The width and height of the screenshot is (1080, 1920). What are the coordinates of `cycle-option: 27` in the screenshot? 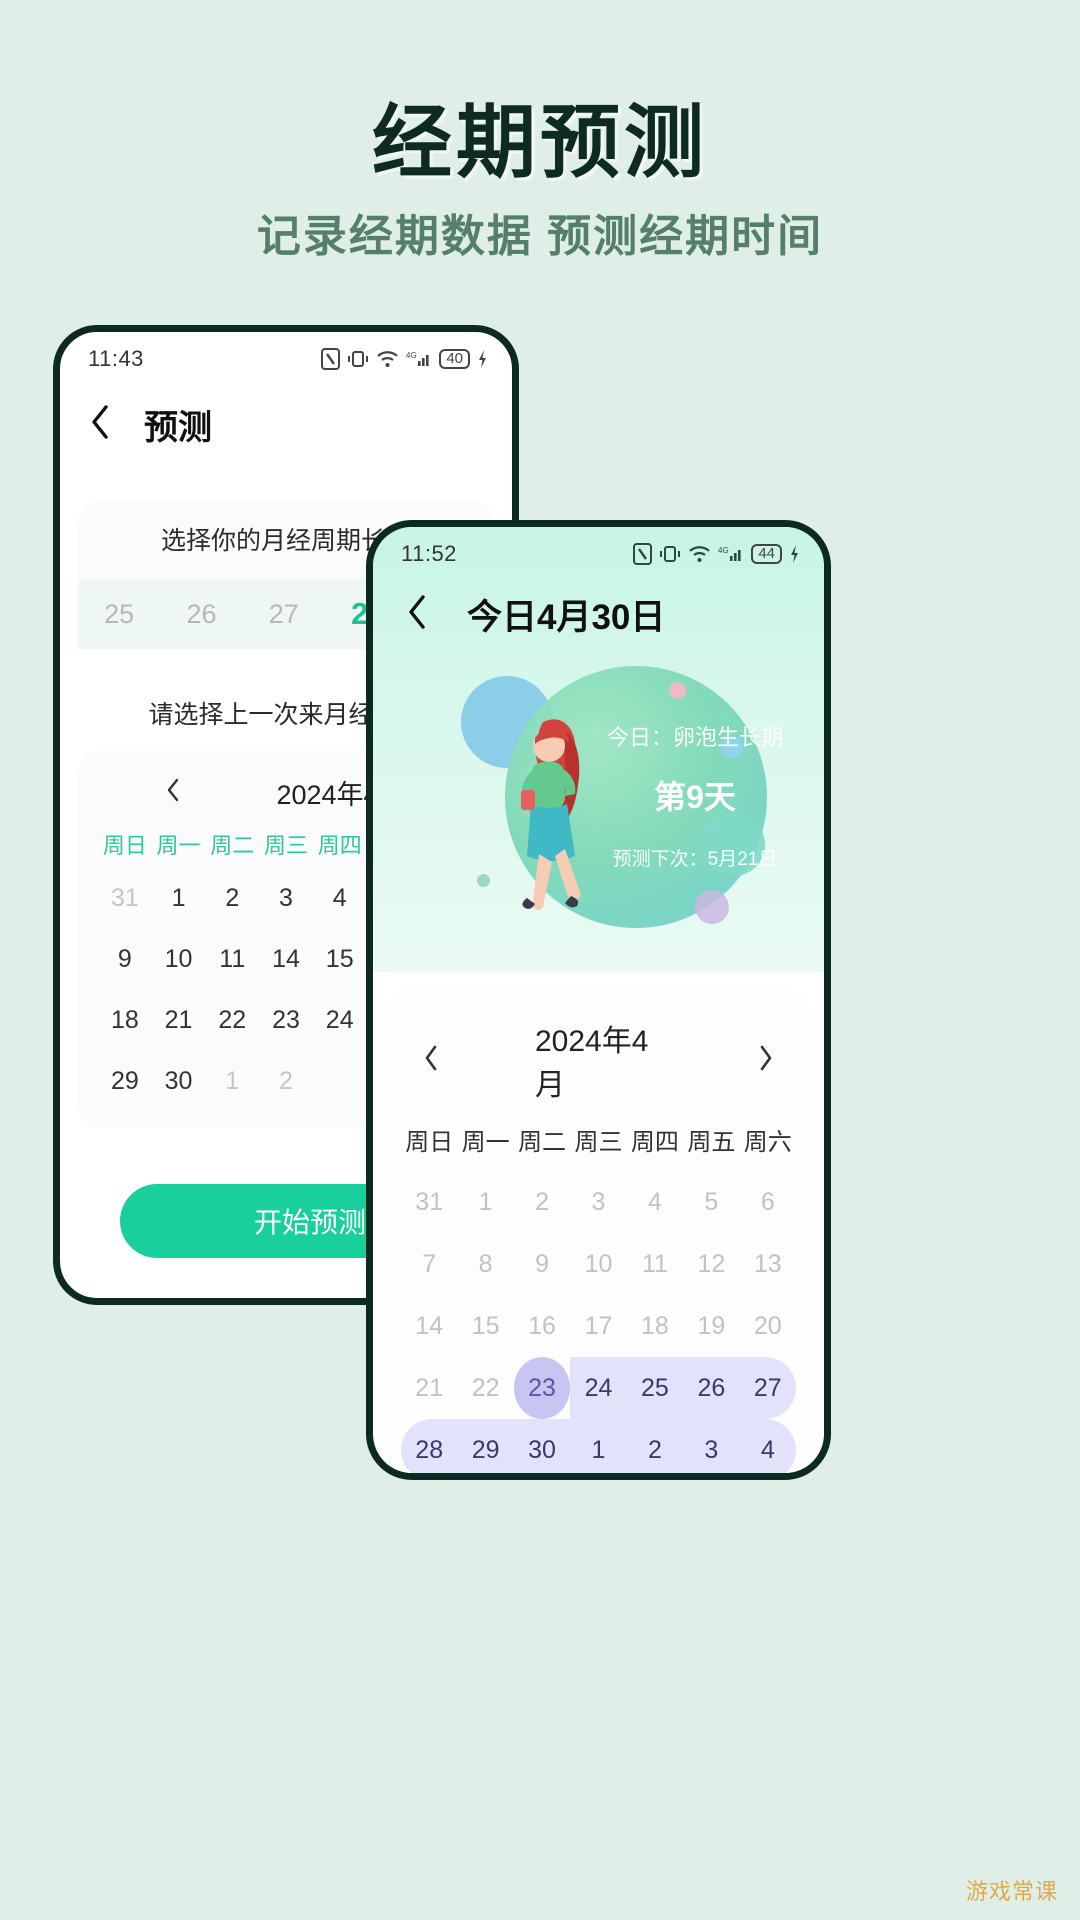 It's located at (284, 614).